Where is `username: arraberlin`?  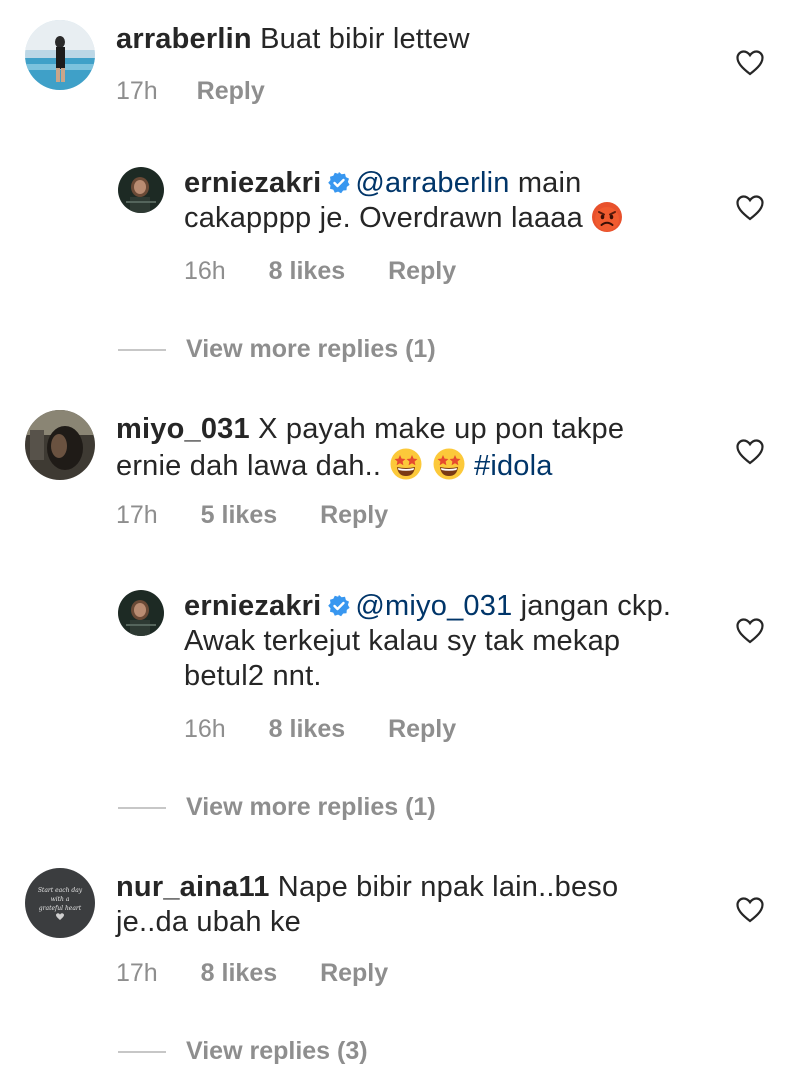
username: arraberlin is located at coordinates (184, 39).